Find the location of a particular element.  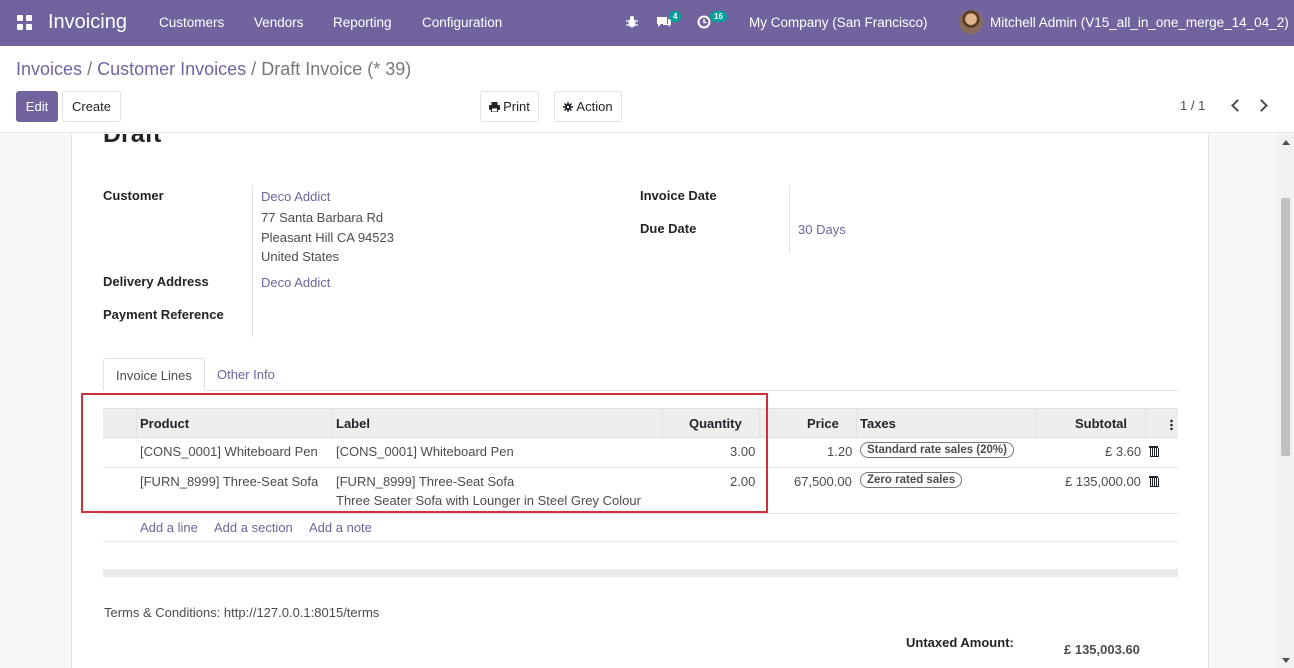

activities-count-badge: 16 is located at coordinates (718, 16).